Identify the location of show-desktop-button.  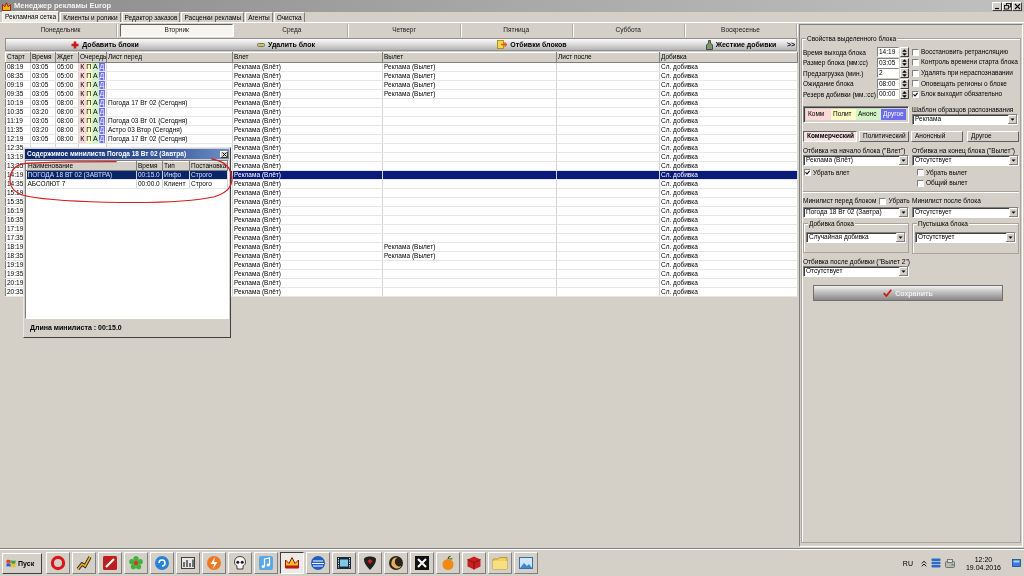
(1016, 563).